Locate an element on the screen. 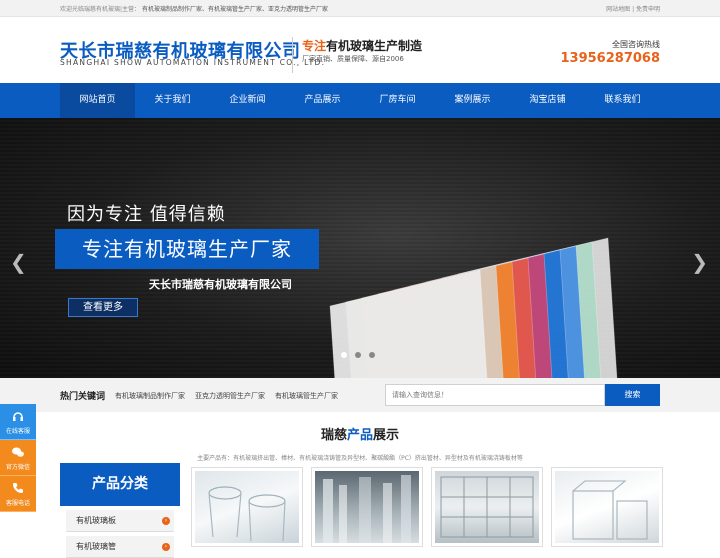  slogan-subtitle: 厂家直销、质量保障、源自2006 is located at coordinates (353, 59).